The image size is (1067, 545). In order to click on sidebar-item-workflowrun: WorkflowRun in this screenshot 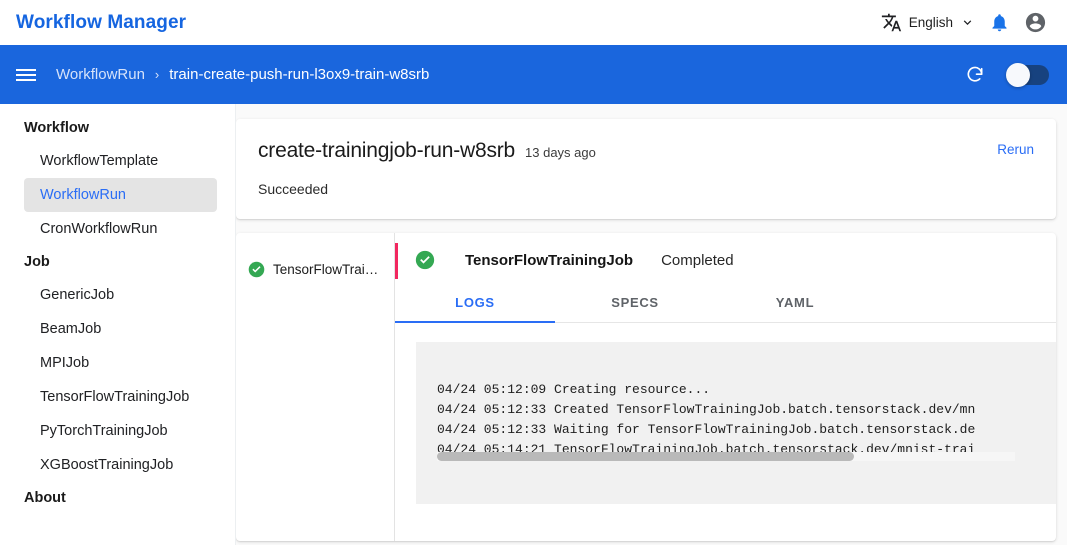, I will do `click(120, 195)`.